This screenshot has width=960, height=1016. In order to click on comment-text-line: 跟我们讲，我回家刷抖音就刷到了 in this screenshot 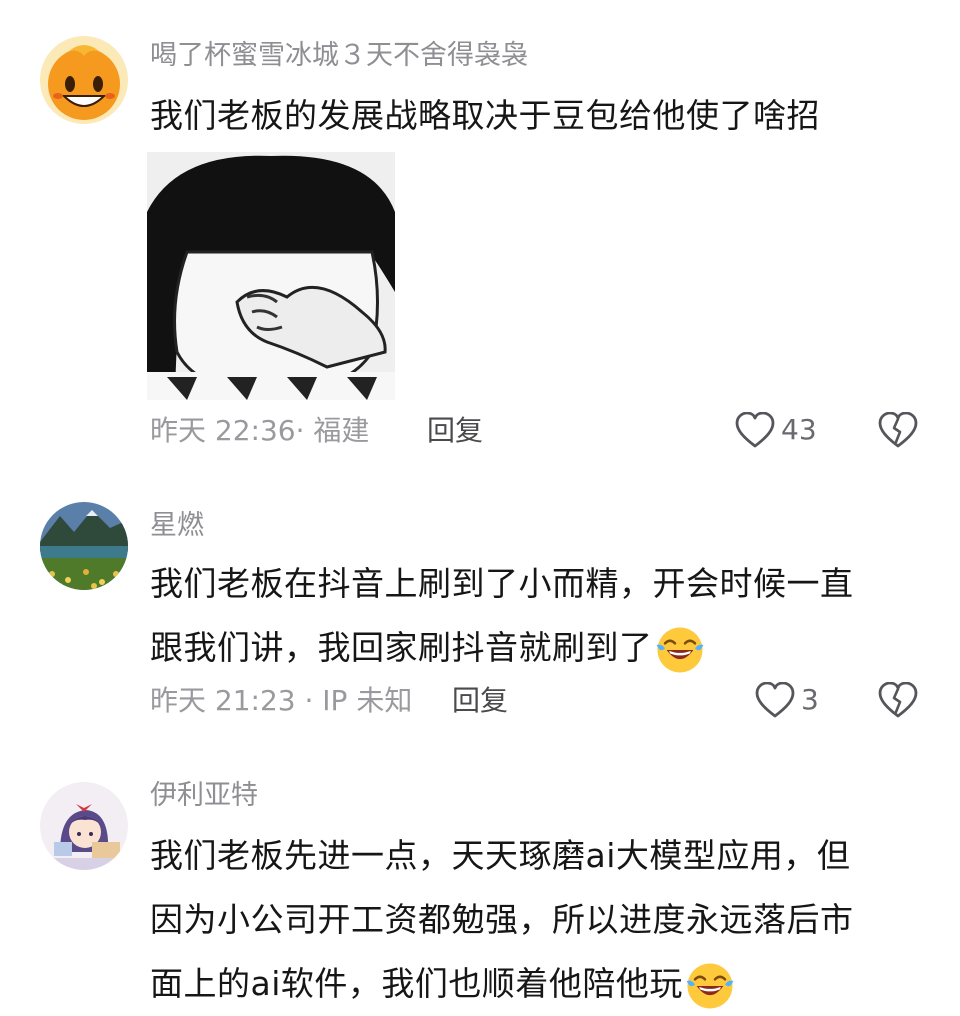, I will do `click(537, 648)`.